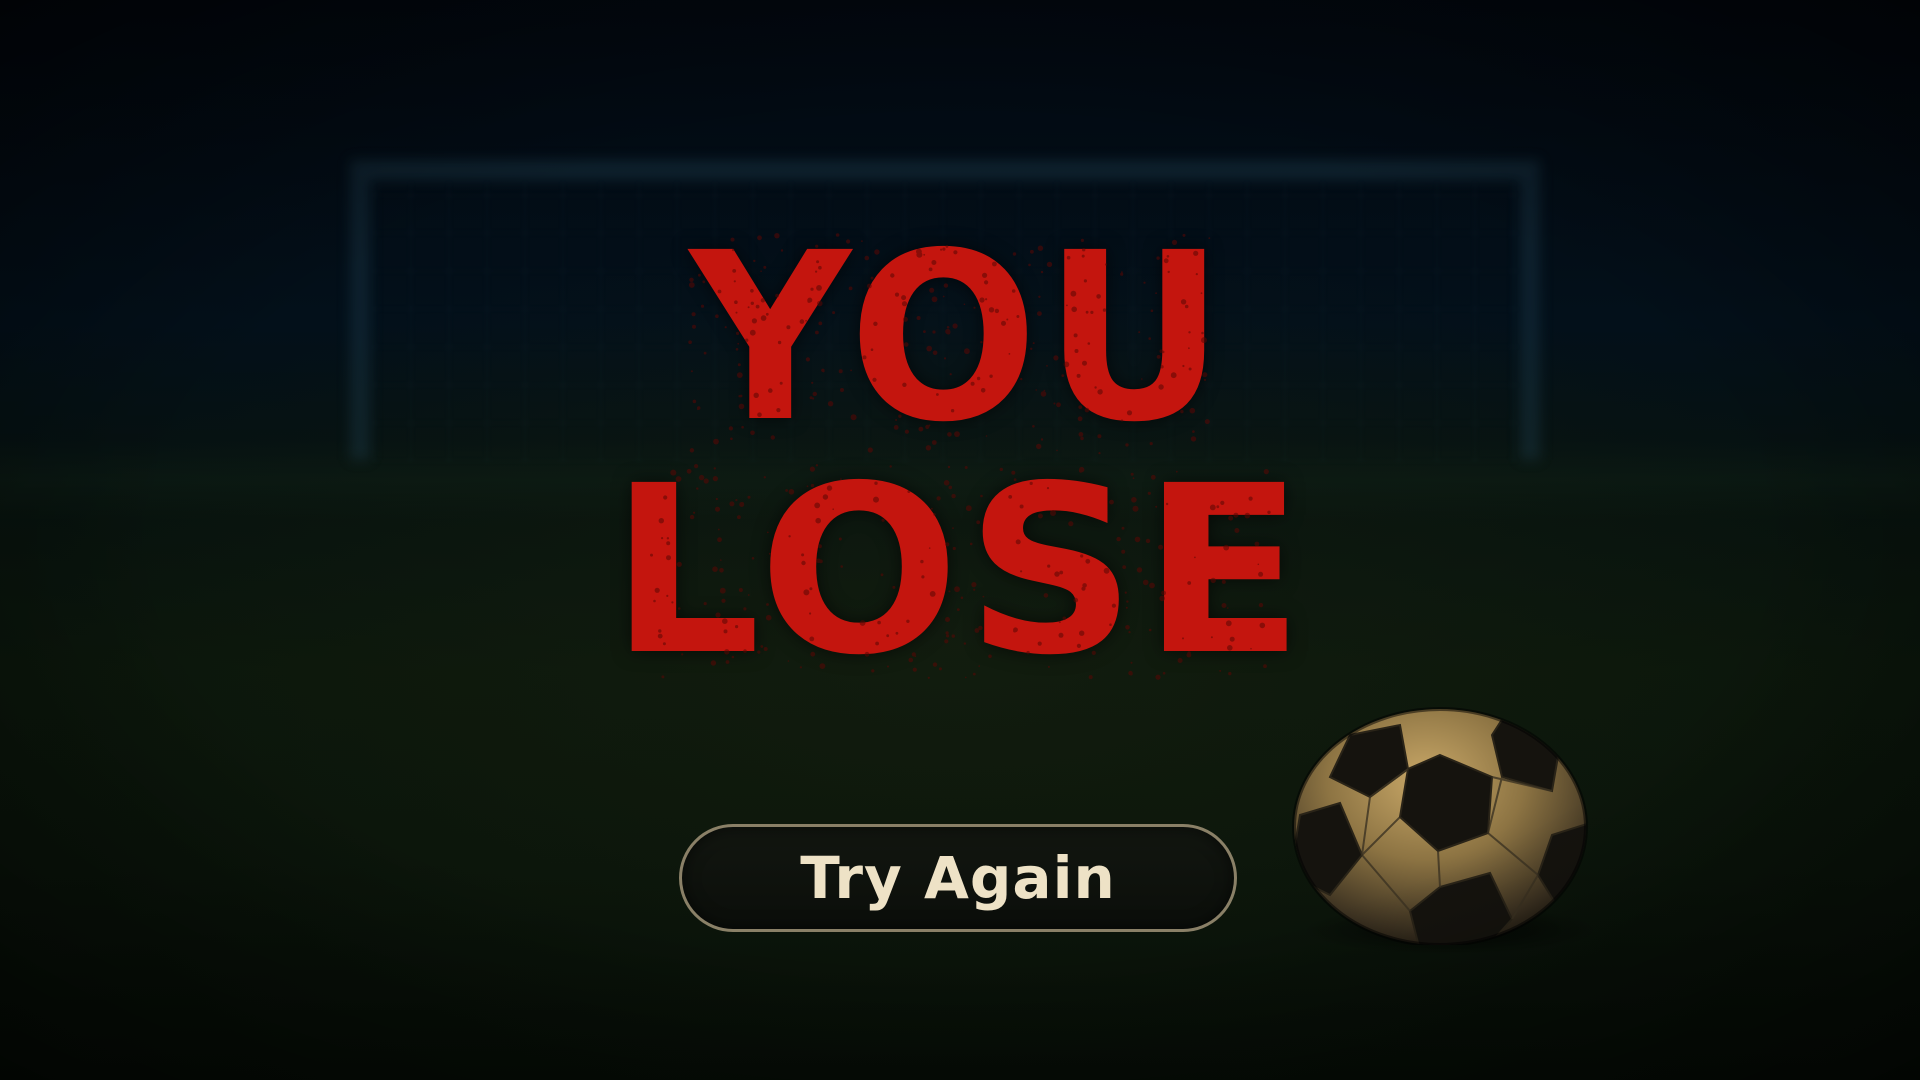 This screenshot has width=1920, height=1080. What do you see at coordinates (1440, 826) in the screenshot?
I see `soccer-ball-icon` at bounding box center [1440, 826].